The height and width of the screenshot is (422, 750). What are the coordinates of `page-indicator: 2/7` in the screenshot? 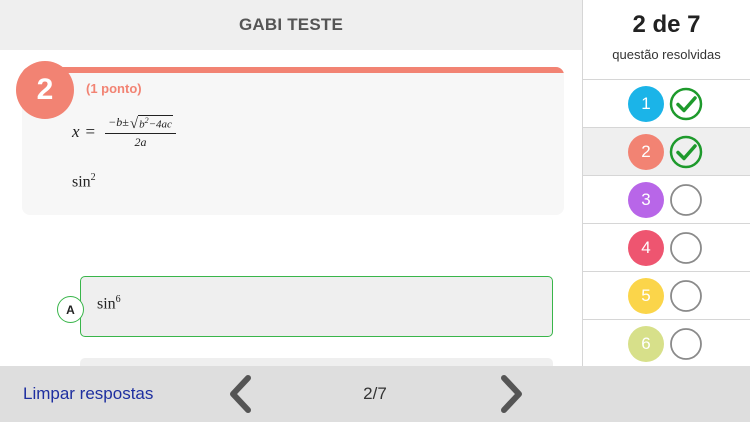 It's located at (375, 393).